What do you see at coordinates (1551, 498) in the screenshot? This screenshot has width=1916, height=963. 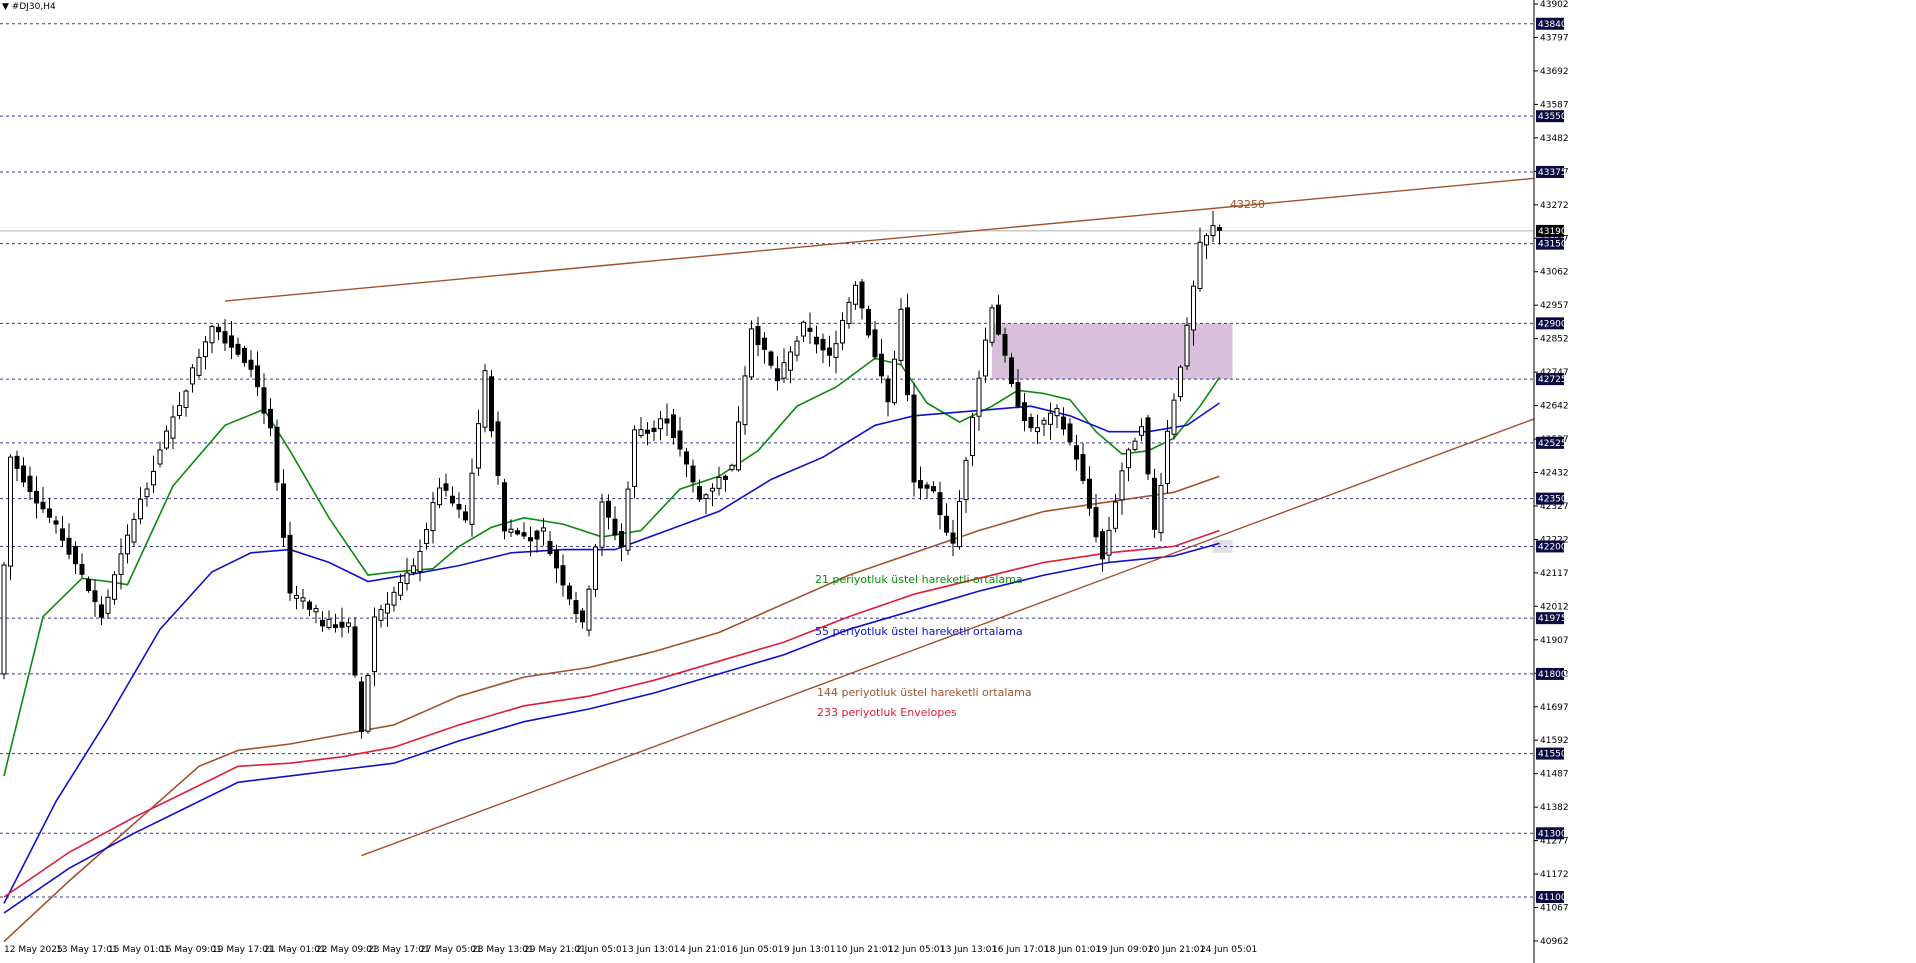 I see `level-label: 42350` at bounding box center [1551, 498].